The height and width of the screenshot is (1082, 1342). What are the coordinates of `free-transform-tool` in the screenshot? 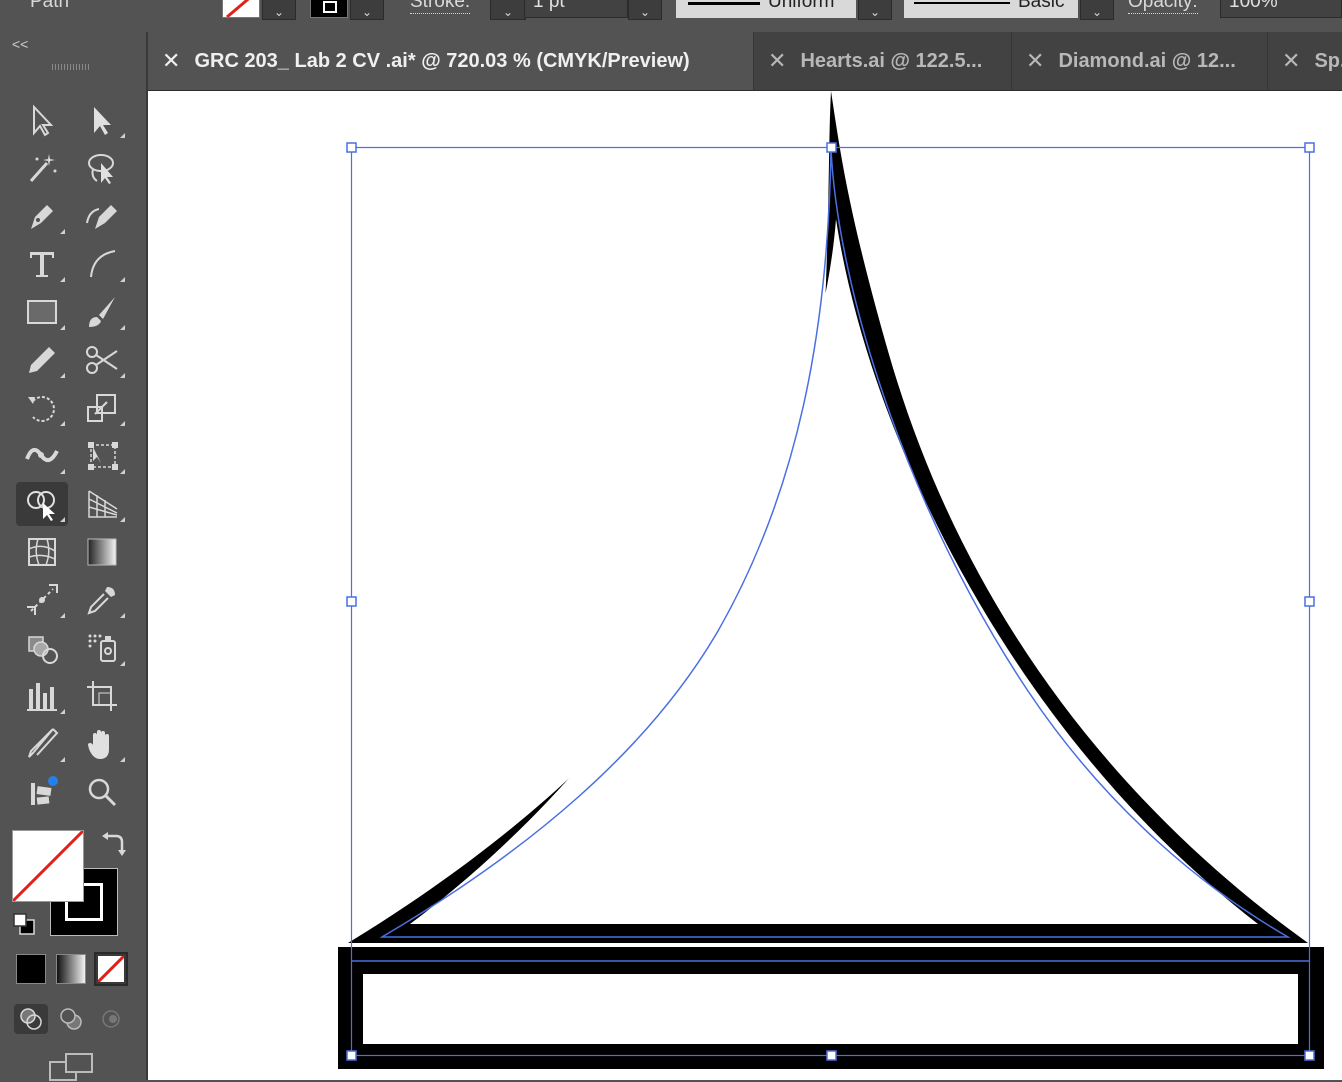 It's located at (102, 456).